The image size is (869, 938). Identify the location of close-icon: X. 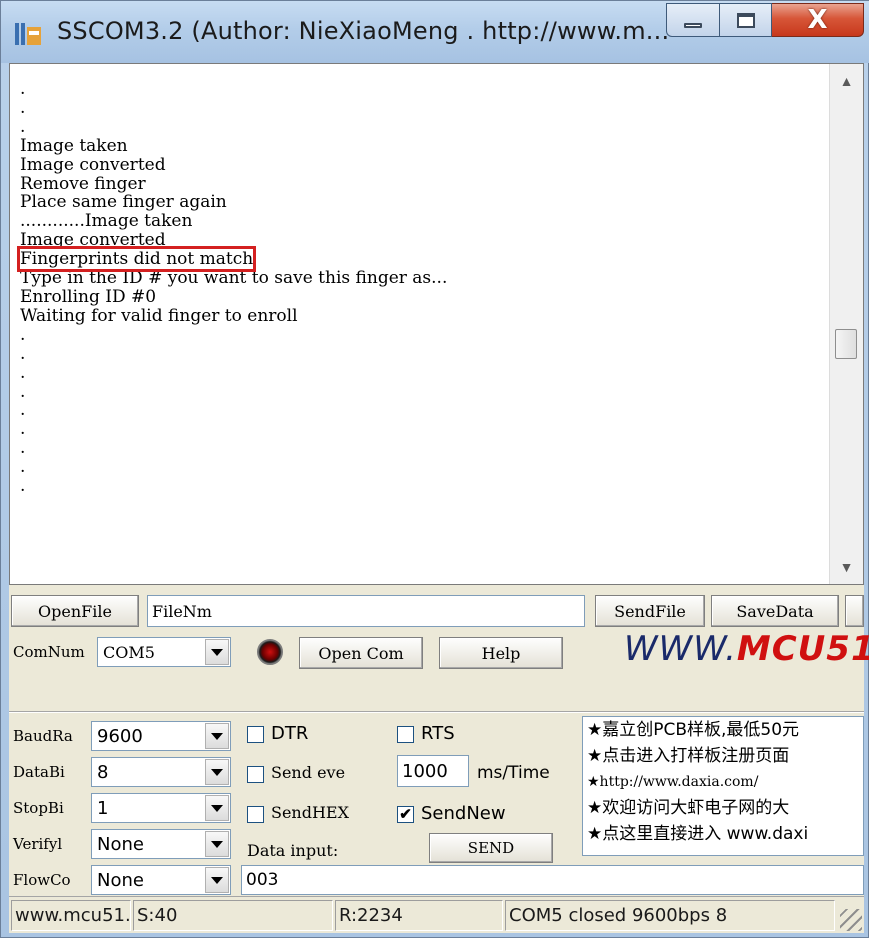
(817, 20).